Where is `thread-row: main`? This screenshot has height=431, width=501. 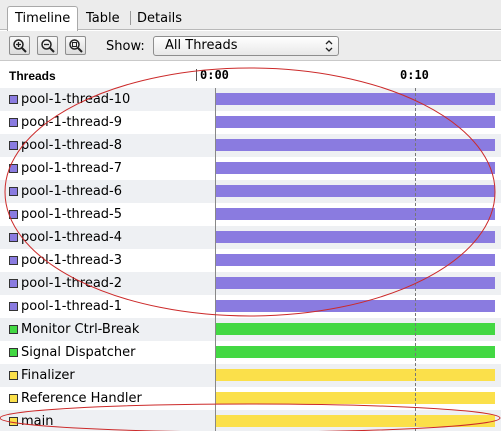
thread-row: main is located at coordinates (250, 420).